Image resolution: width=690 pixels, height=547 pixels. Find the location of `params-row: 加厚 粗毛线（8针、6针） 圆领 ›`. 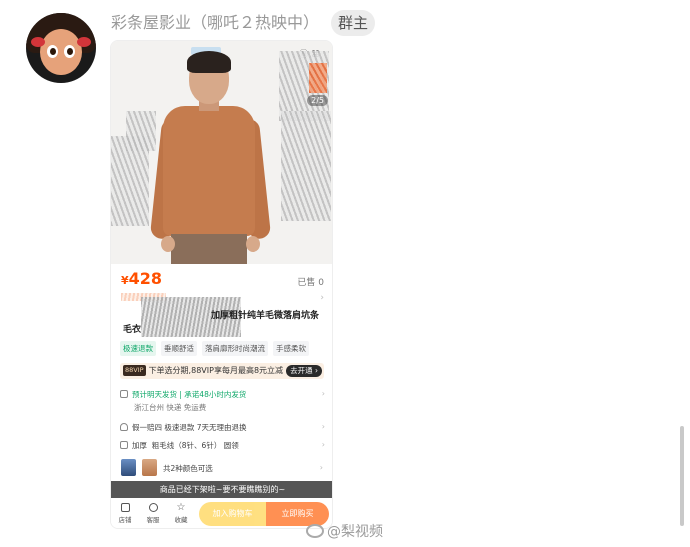

params-row: 加厚 粗毛线（8针、6针） 圆领 › is located at coordinates (222, 445).